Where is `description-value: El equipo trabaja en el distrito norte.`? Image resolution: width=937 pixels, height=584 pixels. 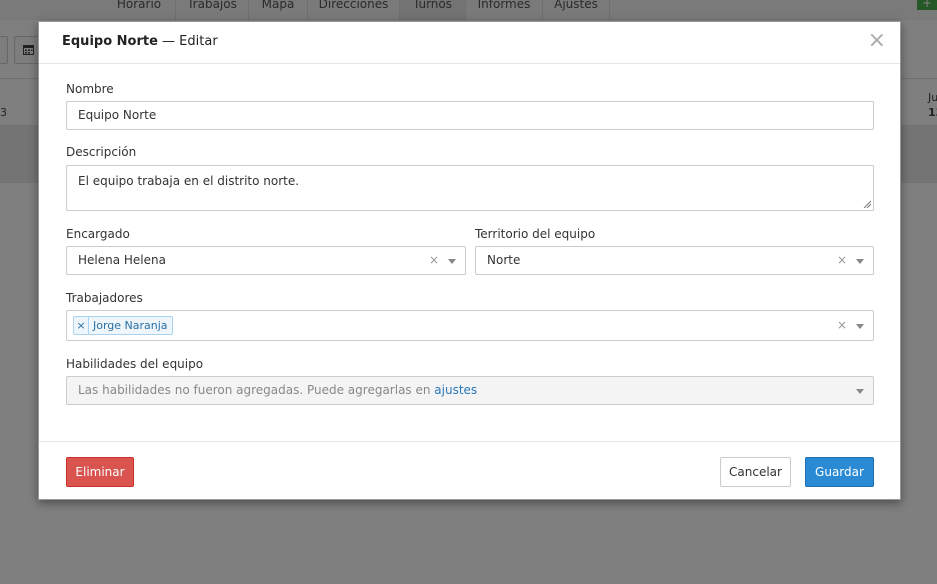
description-value: El equipo trabaja en el distrito norte. is located at coordinates (189, 181).